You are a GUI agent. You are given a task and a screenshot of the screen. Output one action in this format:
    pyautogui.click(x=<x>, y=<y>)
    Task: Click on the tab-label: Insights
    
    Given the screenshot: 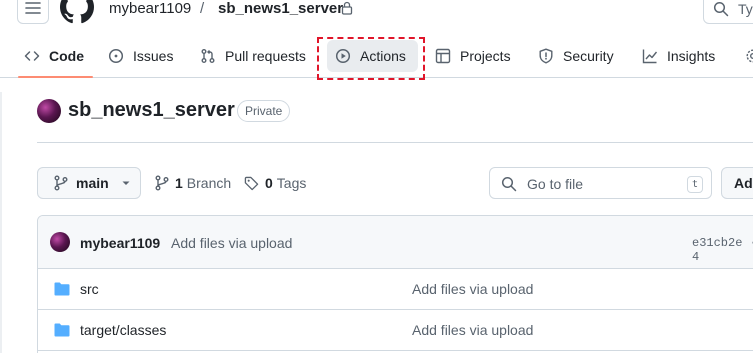 What is the action you would take?
    pyautogui.click(x=691, y=56)
    